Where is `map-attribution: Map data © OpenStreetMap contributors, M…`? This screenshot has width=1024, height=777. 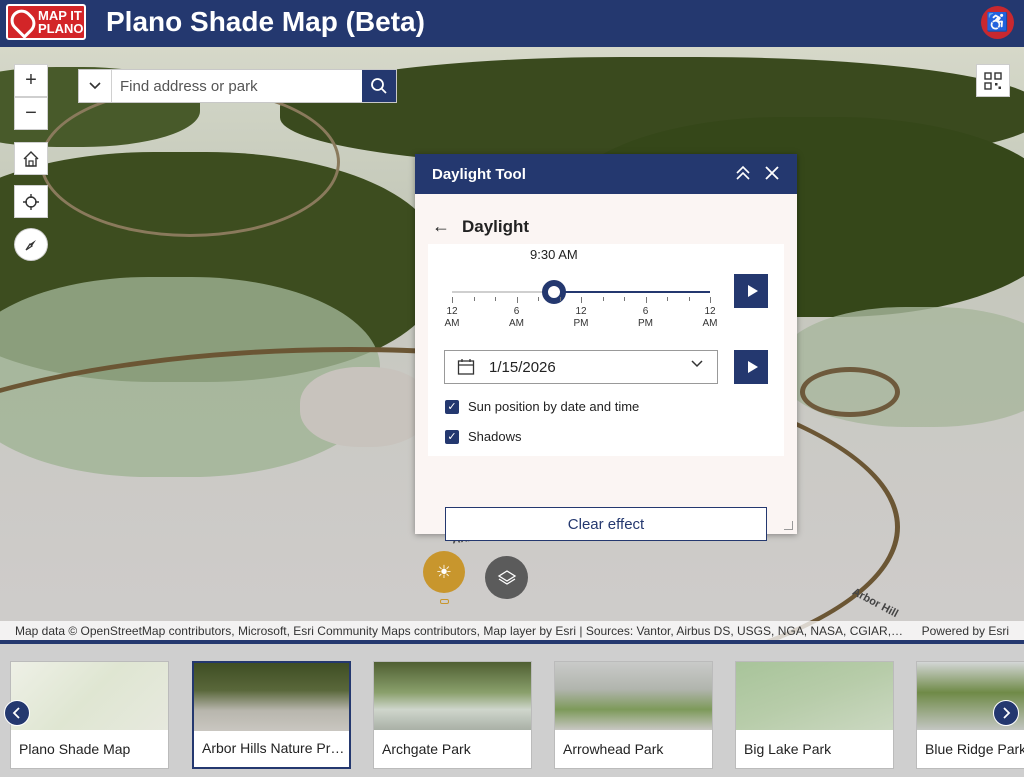 map-attribution: Map data © OpenStreetMap contributors, M… is located at coordinates (512, 630).